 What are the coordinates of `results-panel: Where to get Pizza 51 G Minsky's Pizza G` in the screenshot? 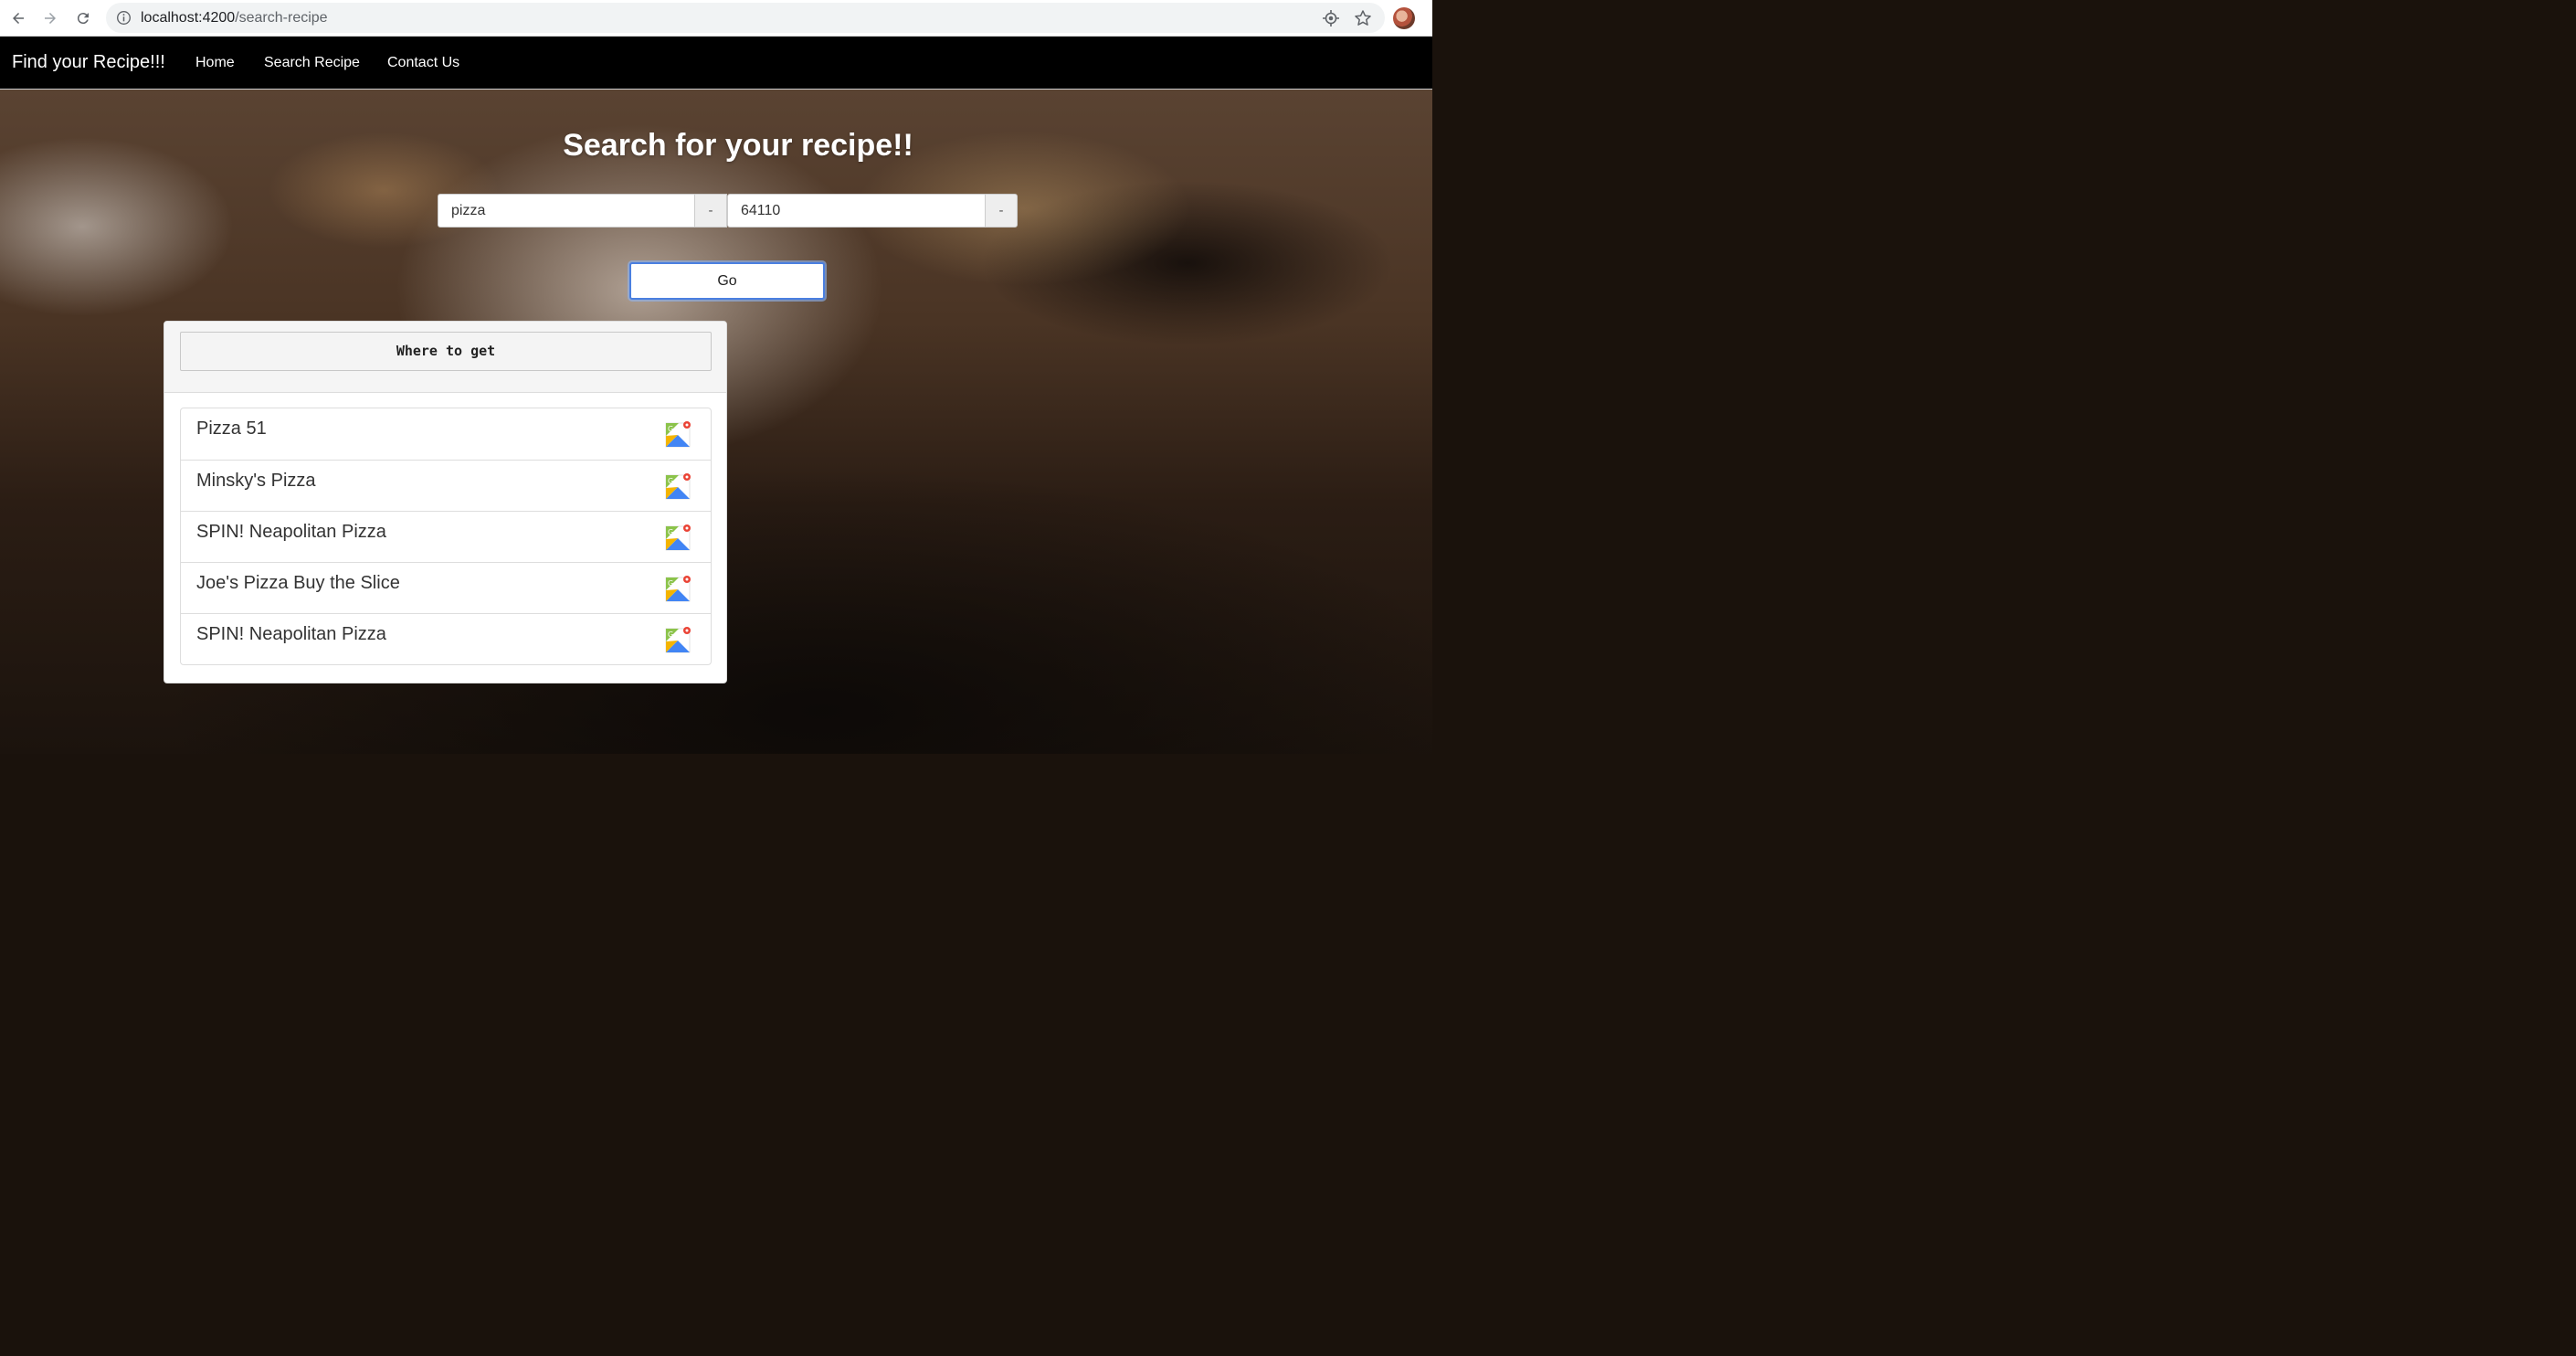 It's located at (445, 502).